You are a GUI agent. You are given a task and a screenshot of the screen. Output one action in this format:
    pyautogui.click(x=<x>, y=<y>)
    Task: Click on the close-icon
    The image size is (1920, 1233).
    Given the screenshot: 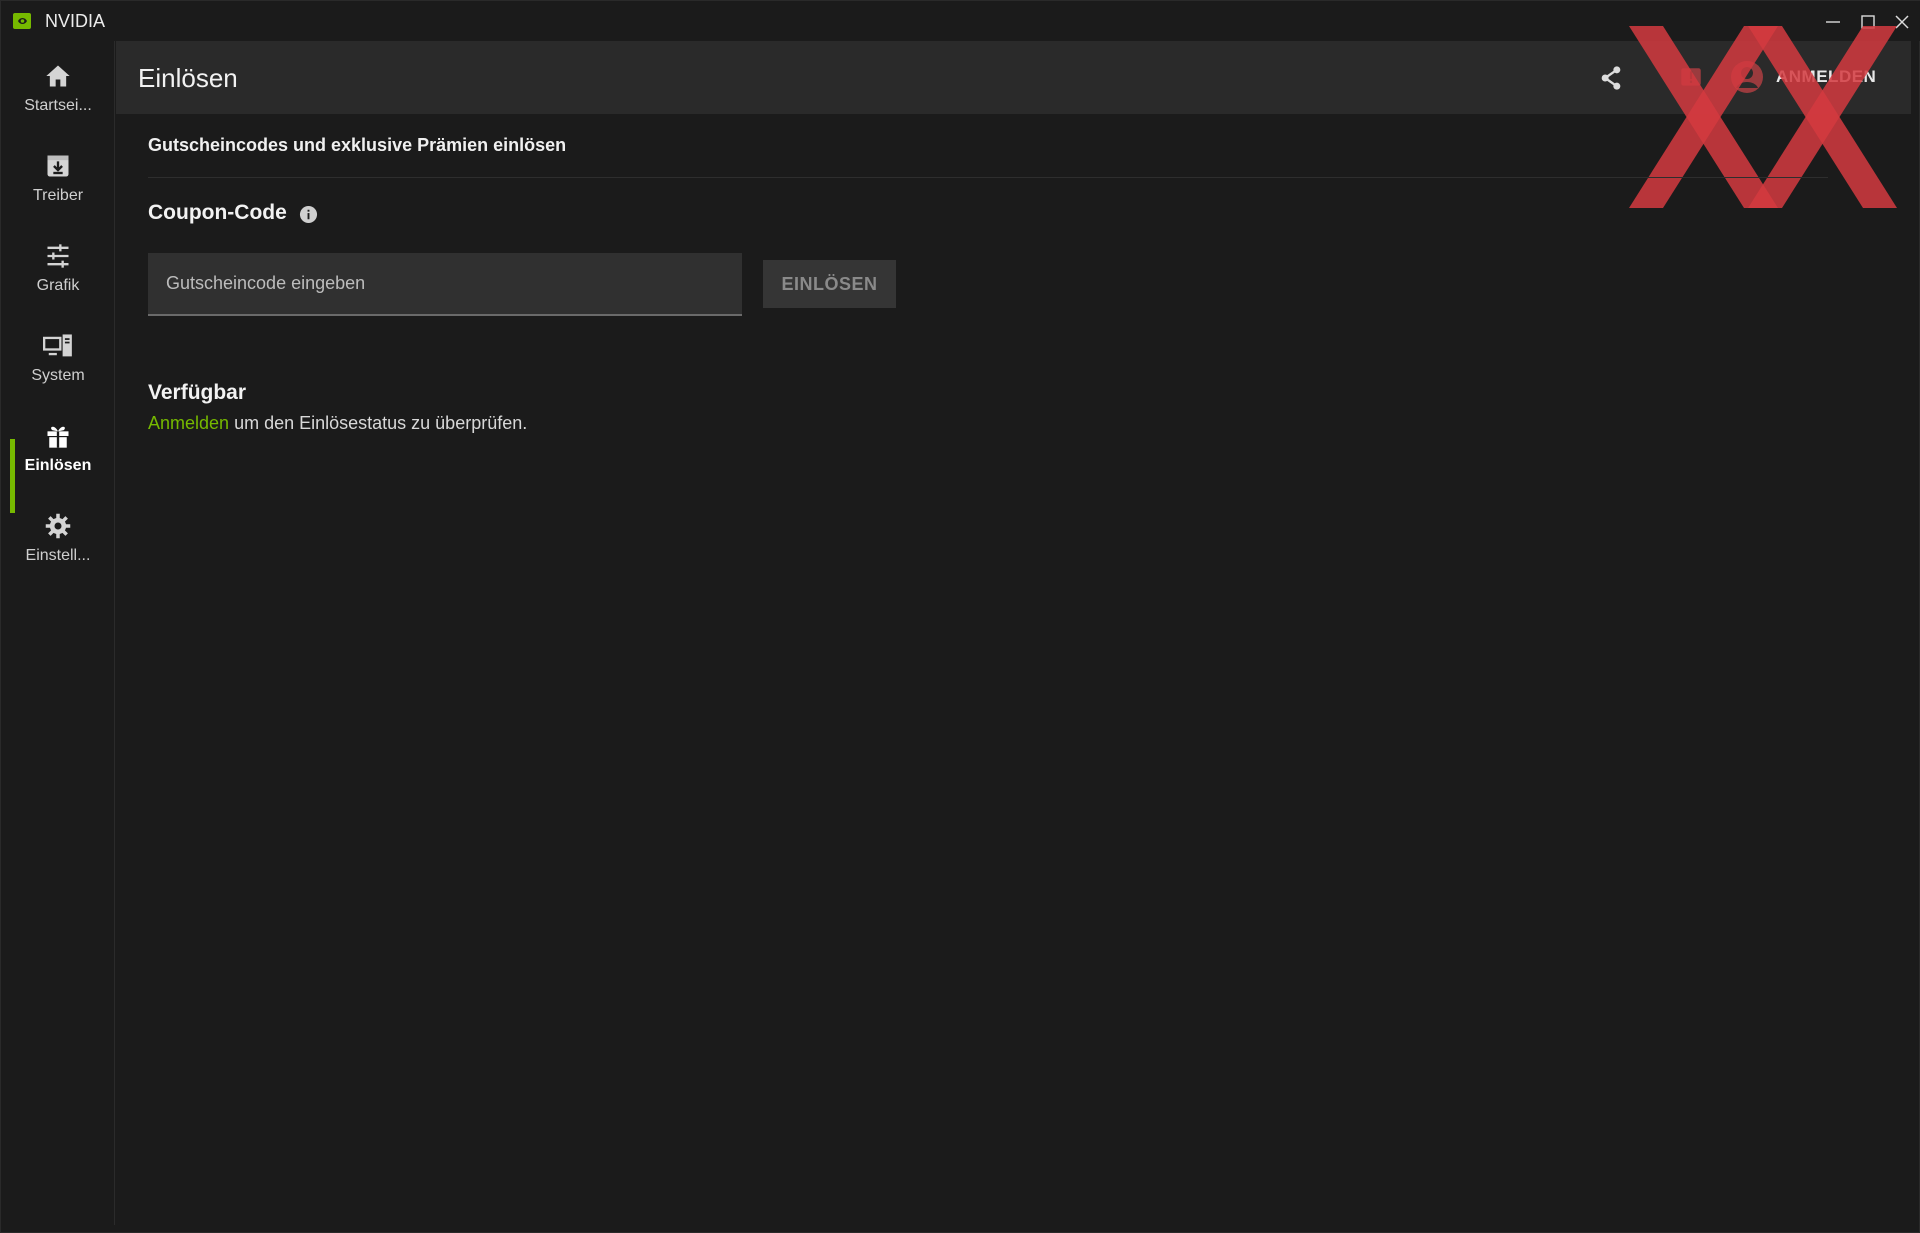 What is the action you would take?
    pyautogui.click(x=1902, y=22)
    